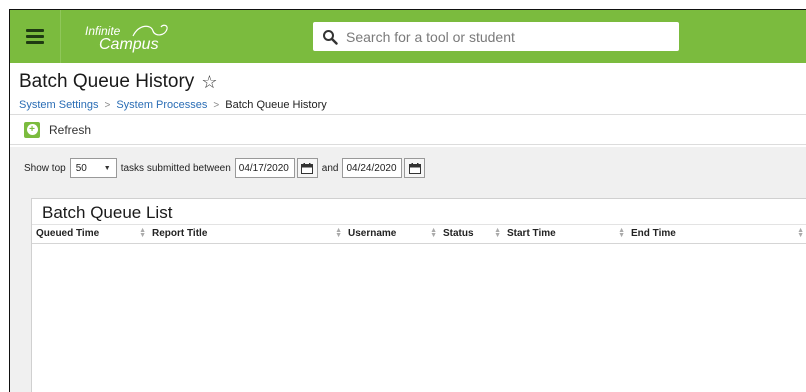 The image size is (806, 392). What do you see at coordinates (150, 30) in the screenshot?
I see `logo-swoosh-icon` at bounding box center [150, 30].